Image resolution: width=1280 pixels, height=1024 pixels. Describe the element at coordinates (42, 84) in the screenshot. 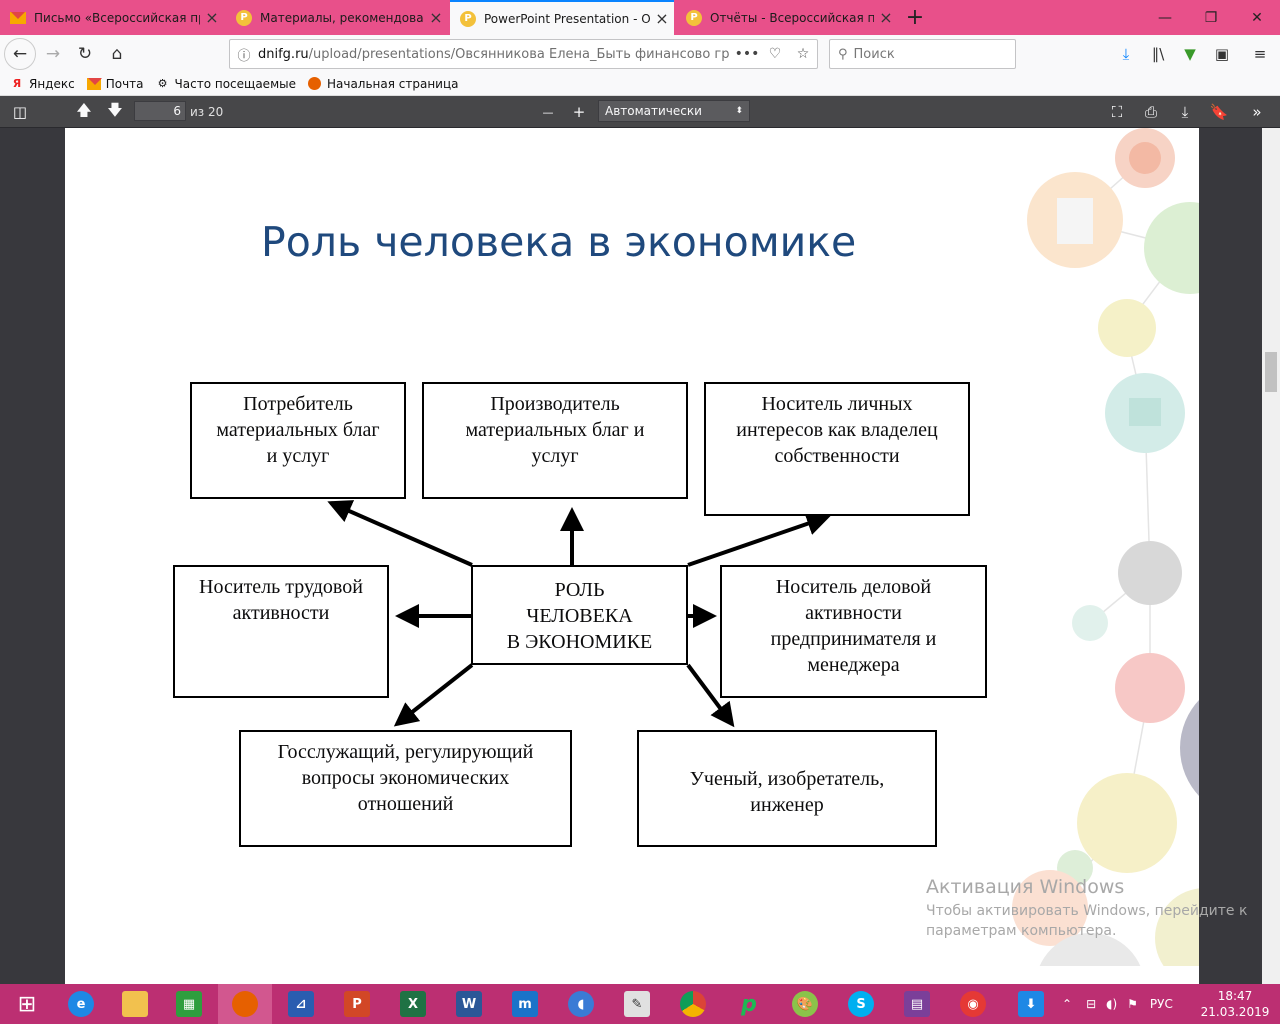

I see `bookmark-yandex: Я Яндекс` at that location.